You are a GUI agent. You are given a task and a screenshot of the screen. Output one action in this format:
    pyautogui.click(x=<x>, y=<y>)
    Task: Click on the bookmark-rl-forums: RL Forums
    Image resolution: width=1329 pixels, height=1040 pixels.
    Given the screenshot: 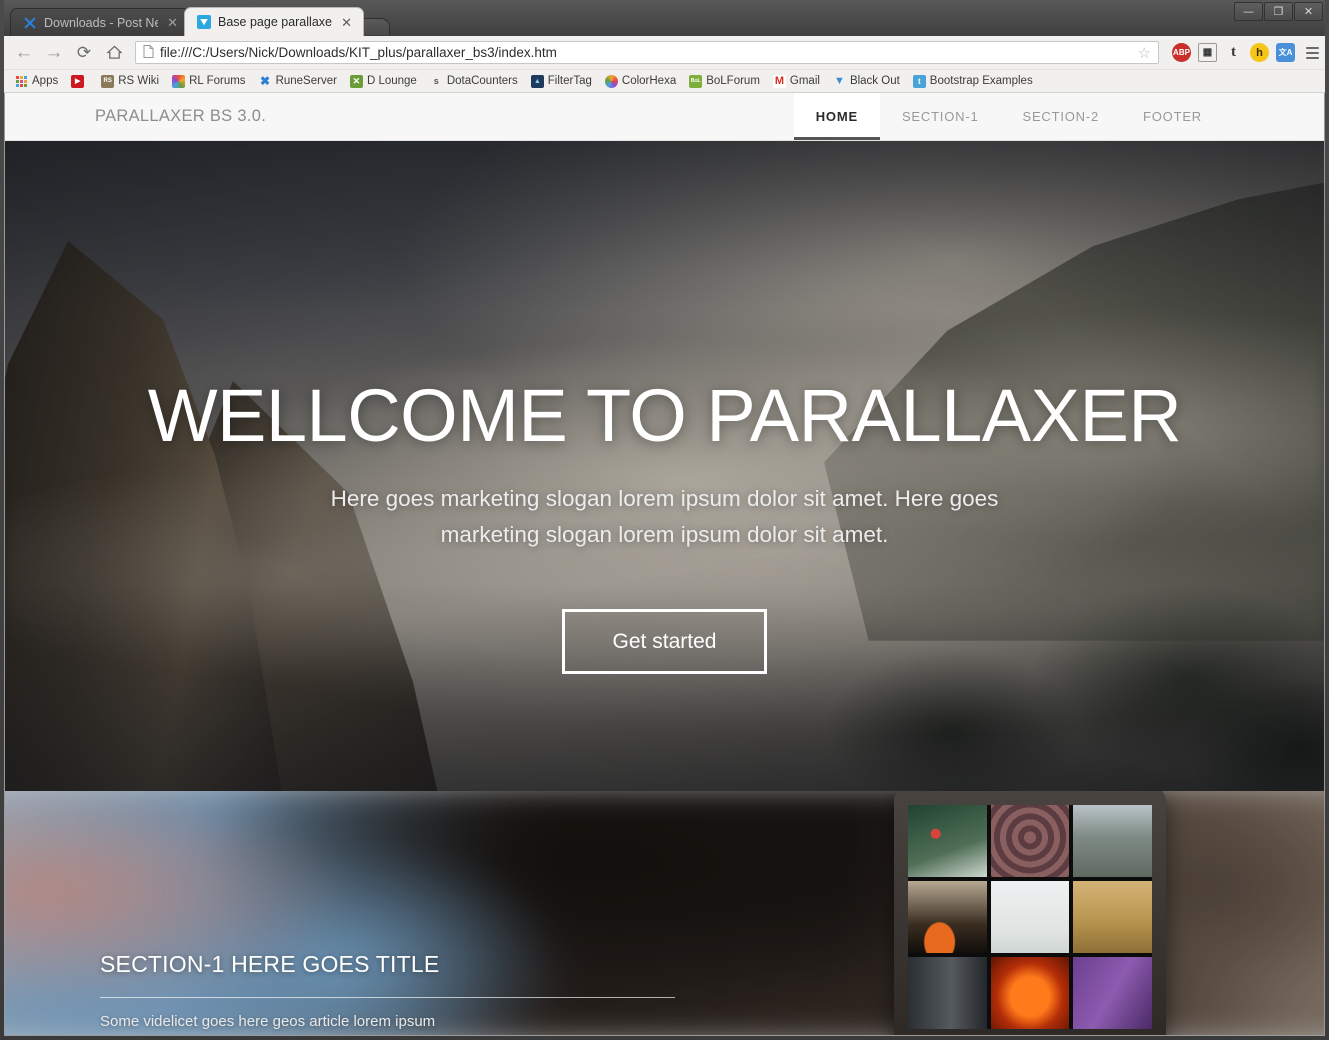 What is the action you would take?
    pyautogui.click(x=208, y=81)
    